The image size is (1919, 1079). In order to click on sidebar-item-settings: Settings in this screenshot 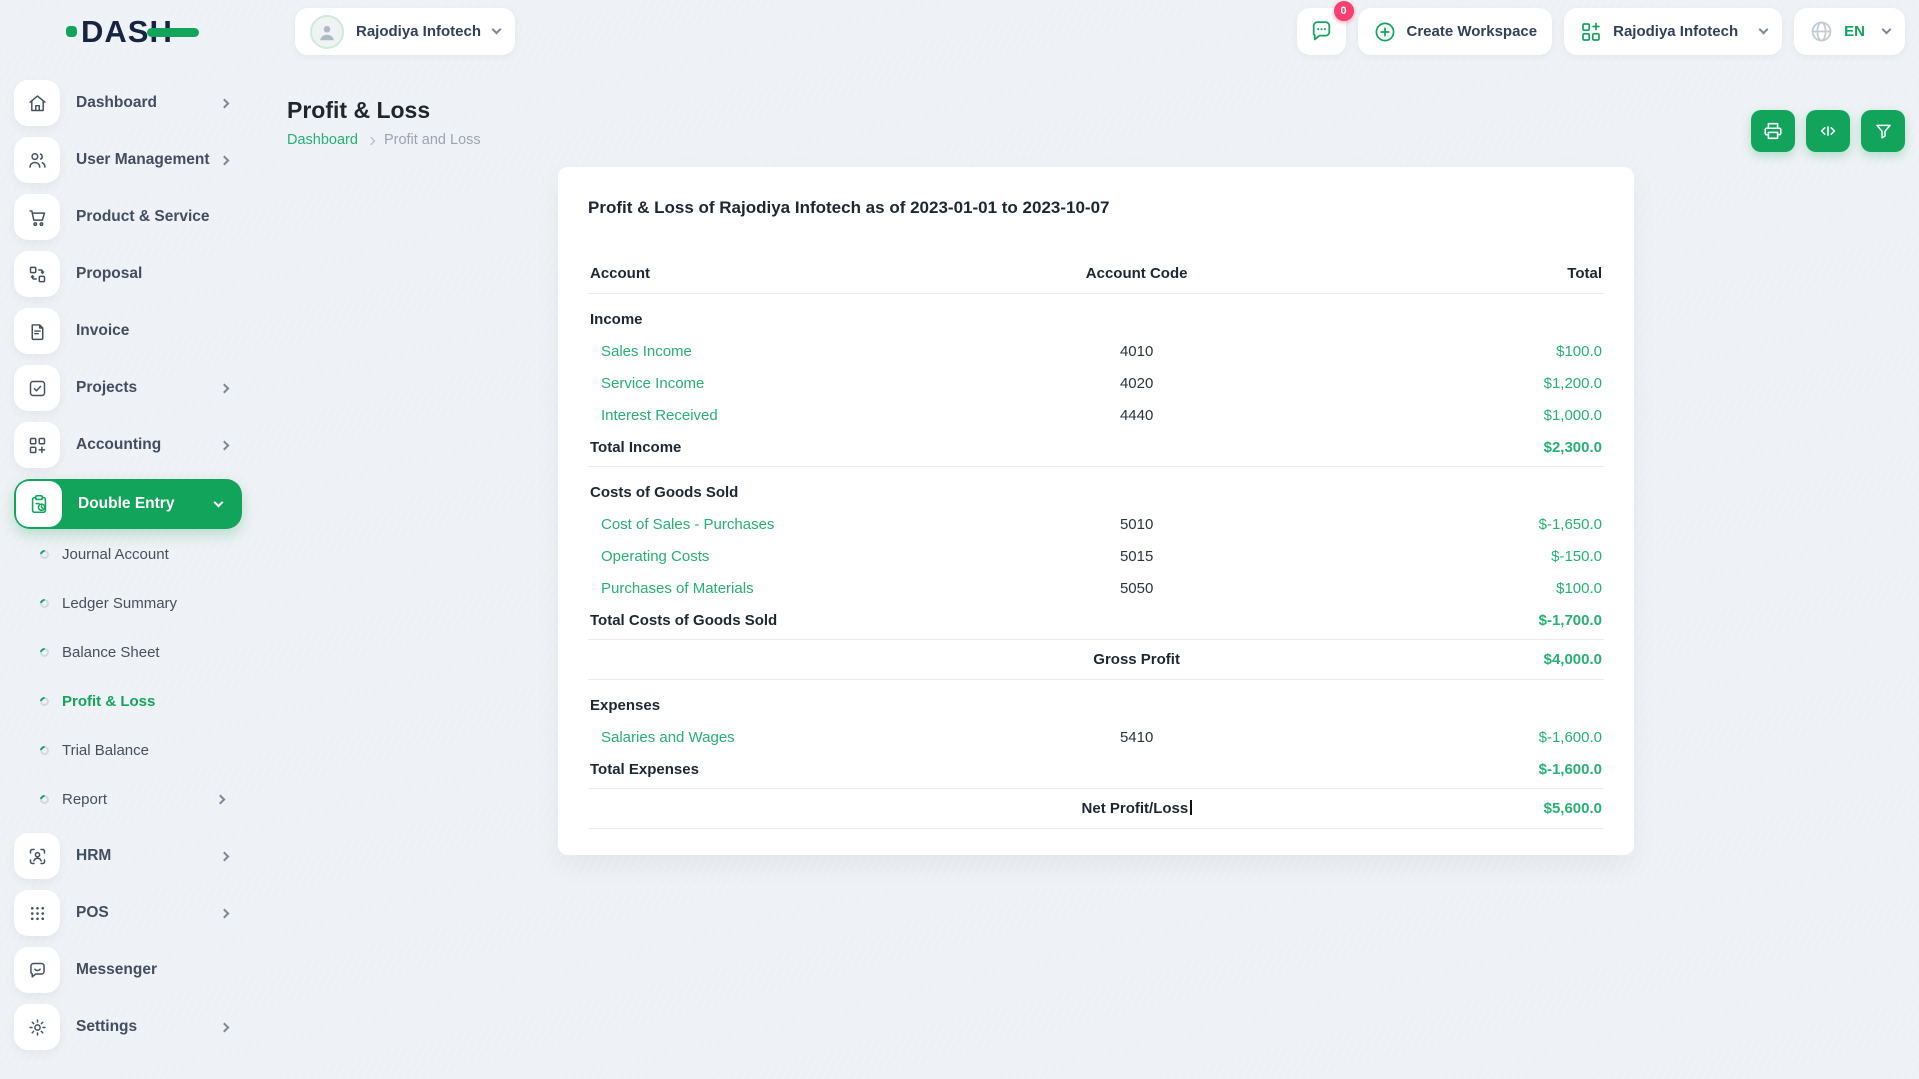, I will do `click(137, 1027)`.